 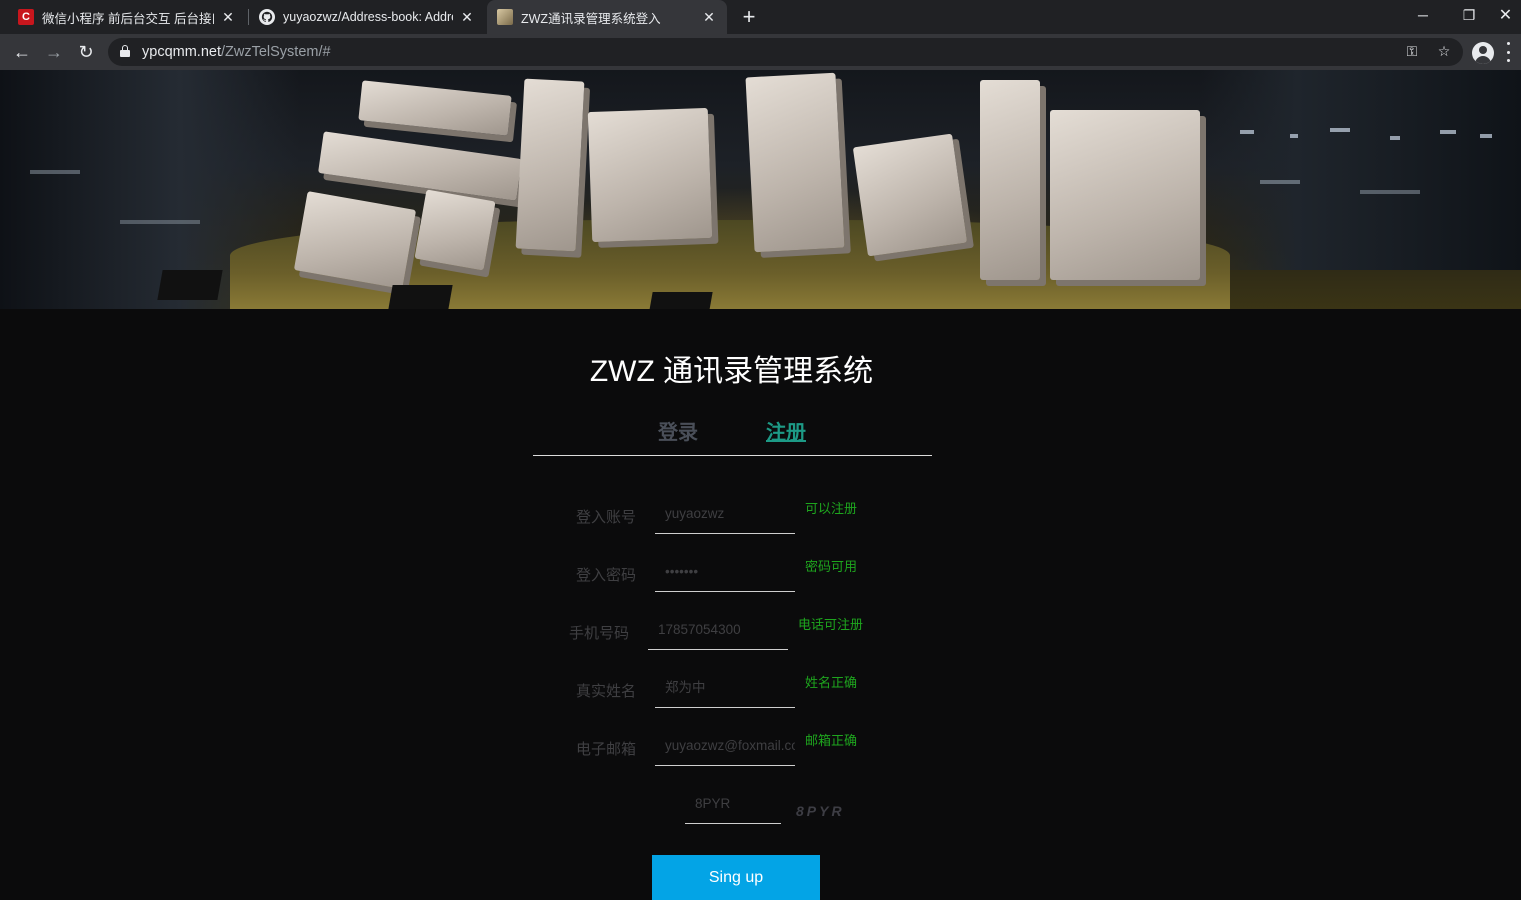 What do you see at coordinates (26, 17) in the screenshot?
I see `csdn-icon: C` at bounding box center [26, 17].